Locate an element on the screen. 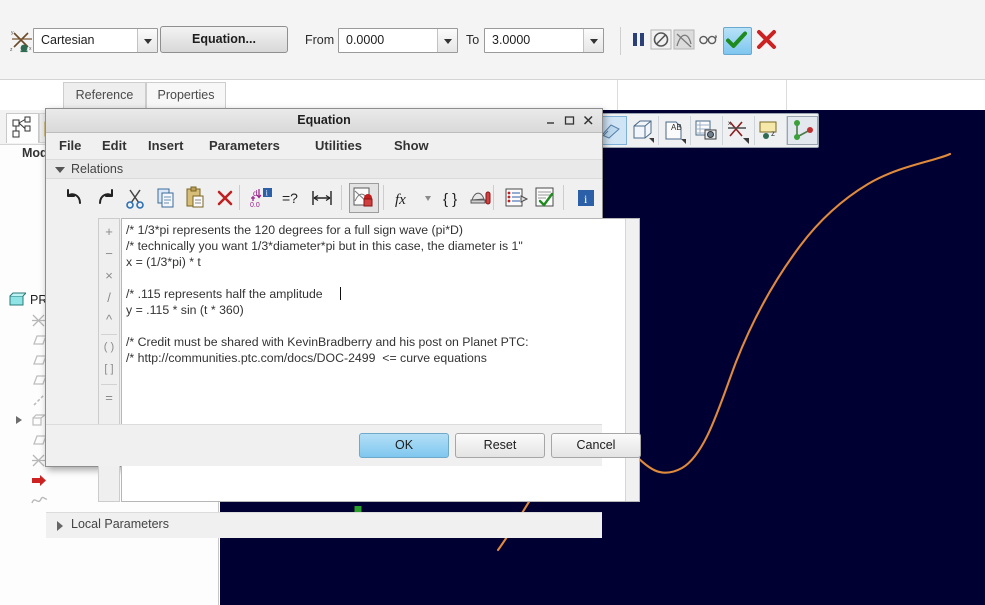 The width and height of the screenshot is (985, 605). cancel-cross-icon is located at coordinates (766, 39).